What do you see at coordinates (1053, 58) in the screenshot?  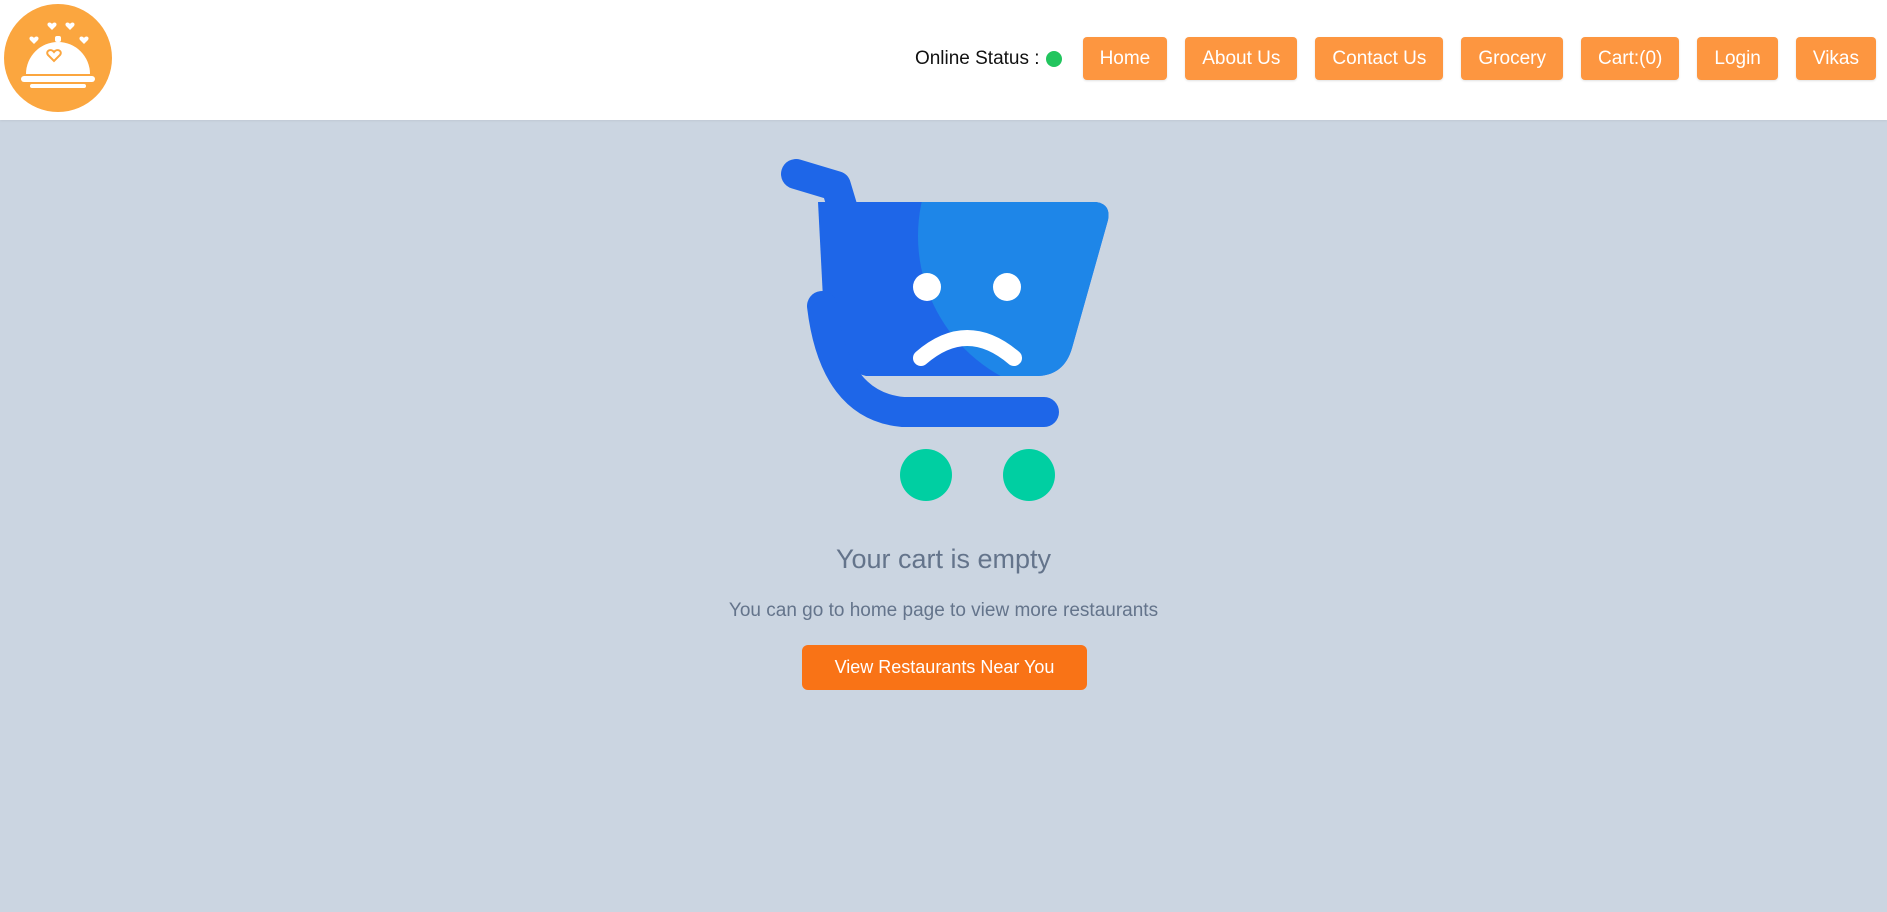 I see `online-status-dot-icon` at bounding box center [1053, 58].